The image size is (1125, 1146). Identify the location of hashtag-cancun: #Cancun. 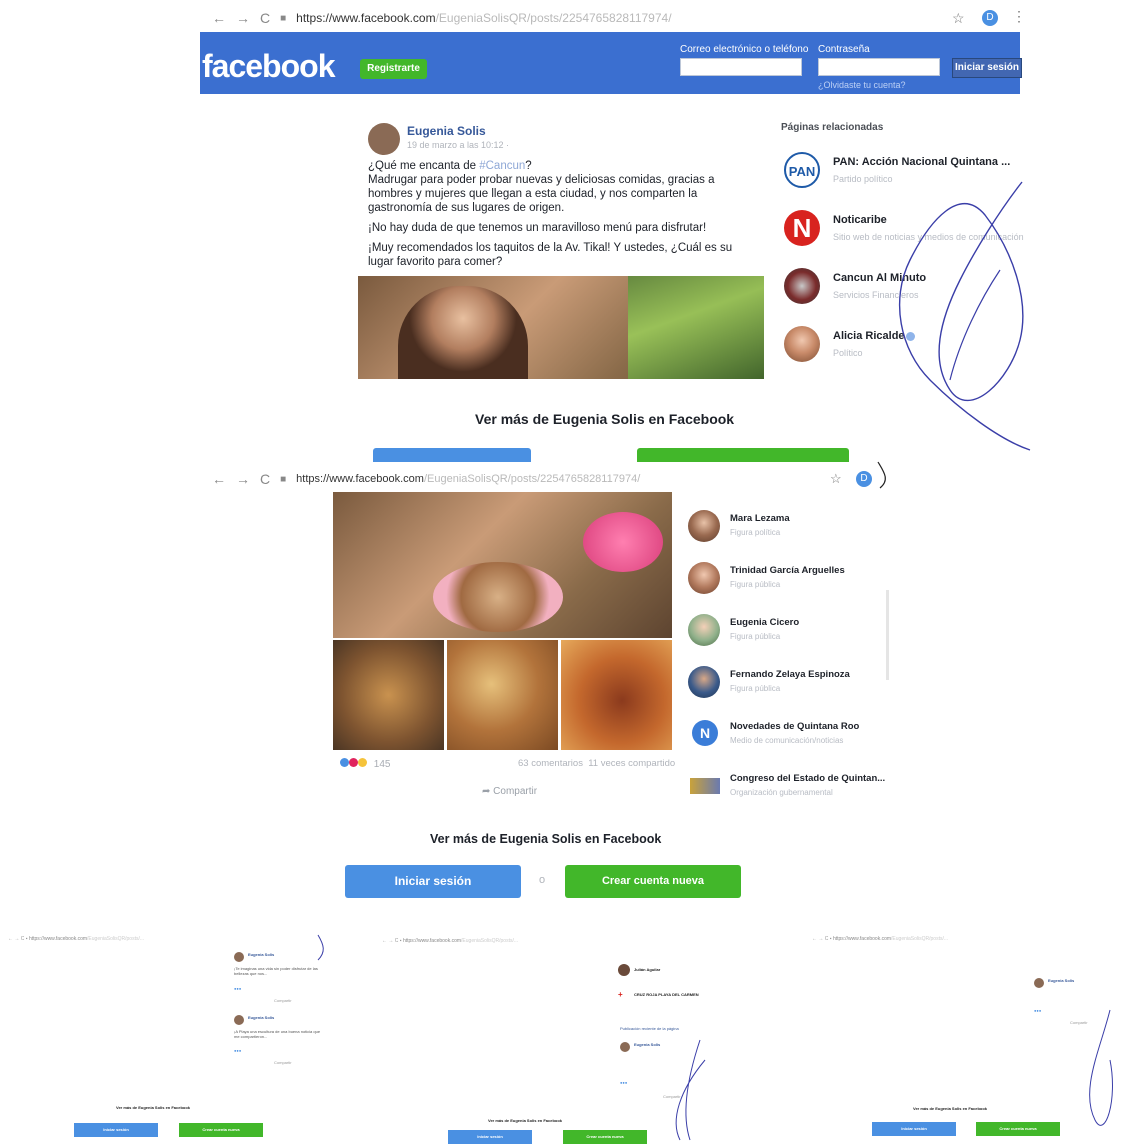
(502, 166).